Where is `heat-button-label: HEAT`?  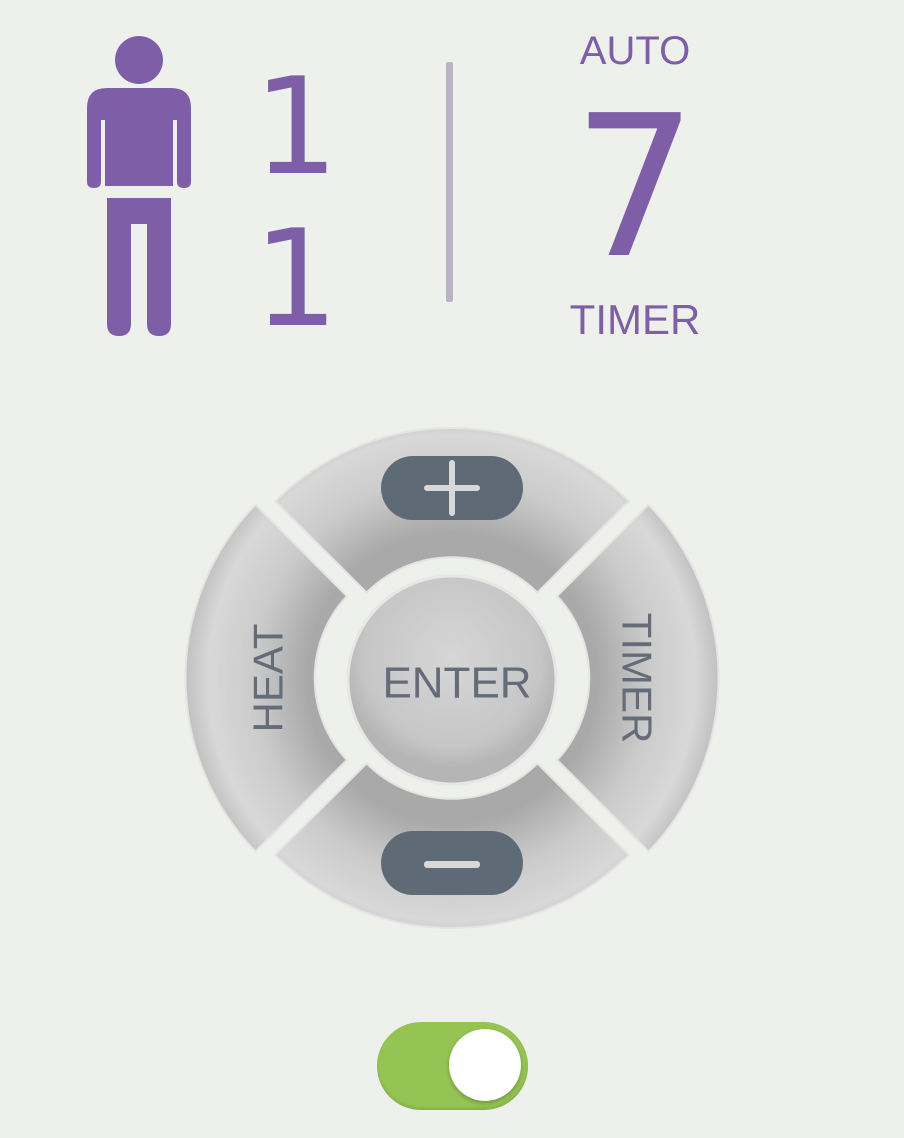 heat-button-label: HEAT is located at coordinates (268, 678).